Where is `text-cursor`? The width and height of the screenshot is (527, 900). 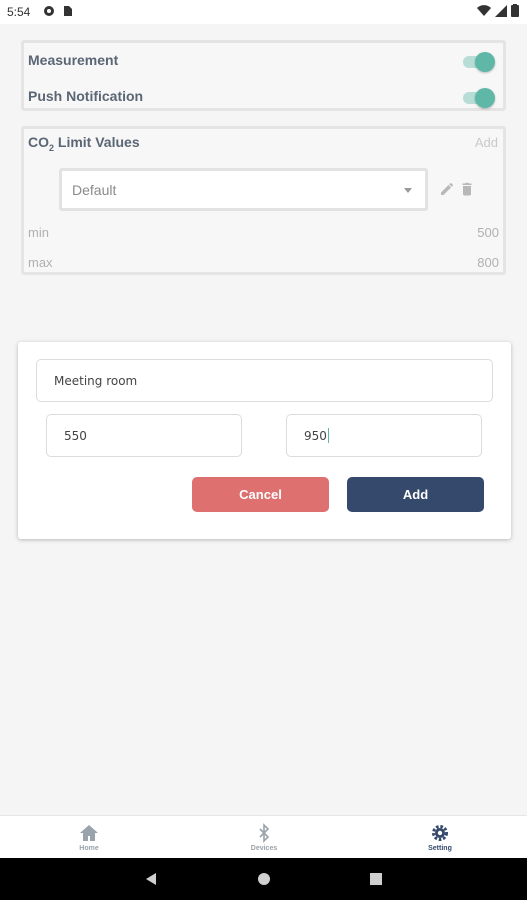 text-cursor is located at coordinates (328, 435).